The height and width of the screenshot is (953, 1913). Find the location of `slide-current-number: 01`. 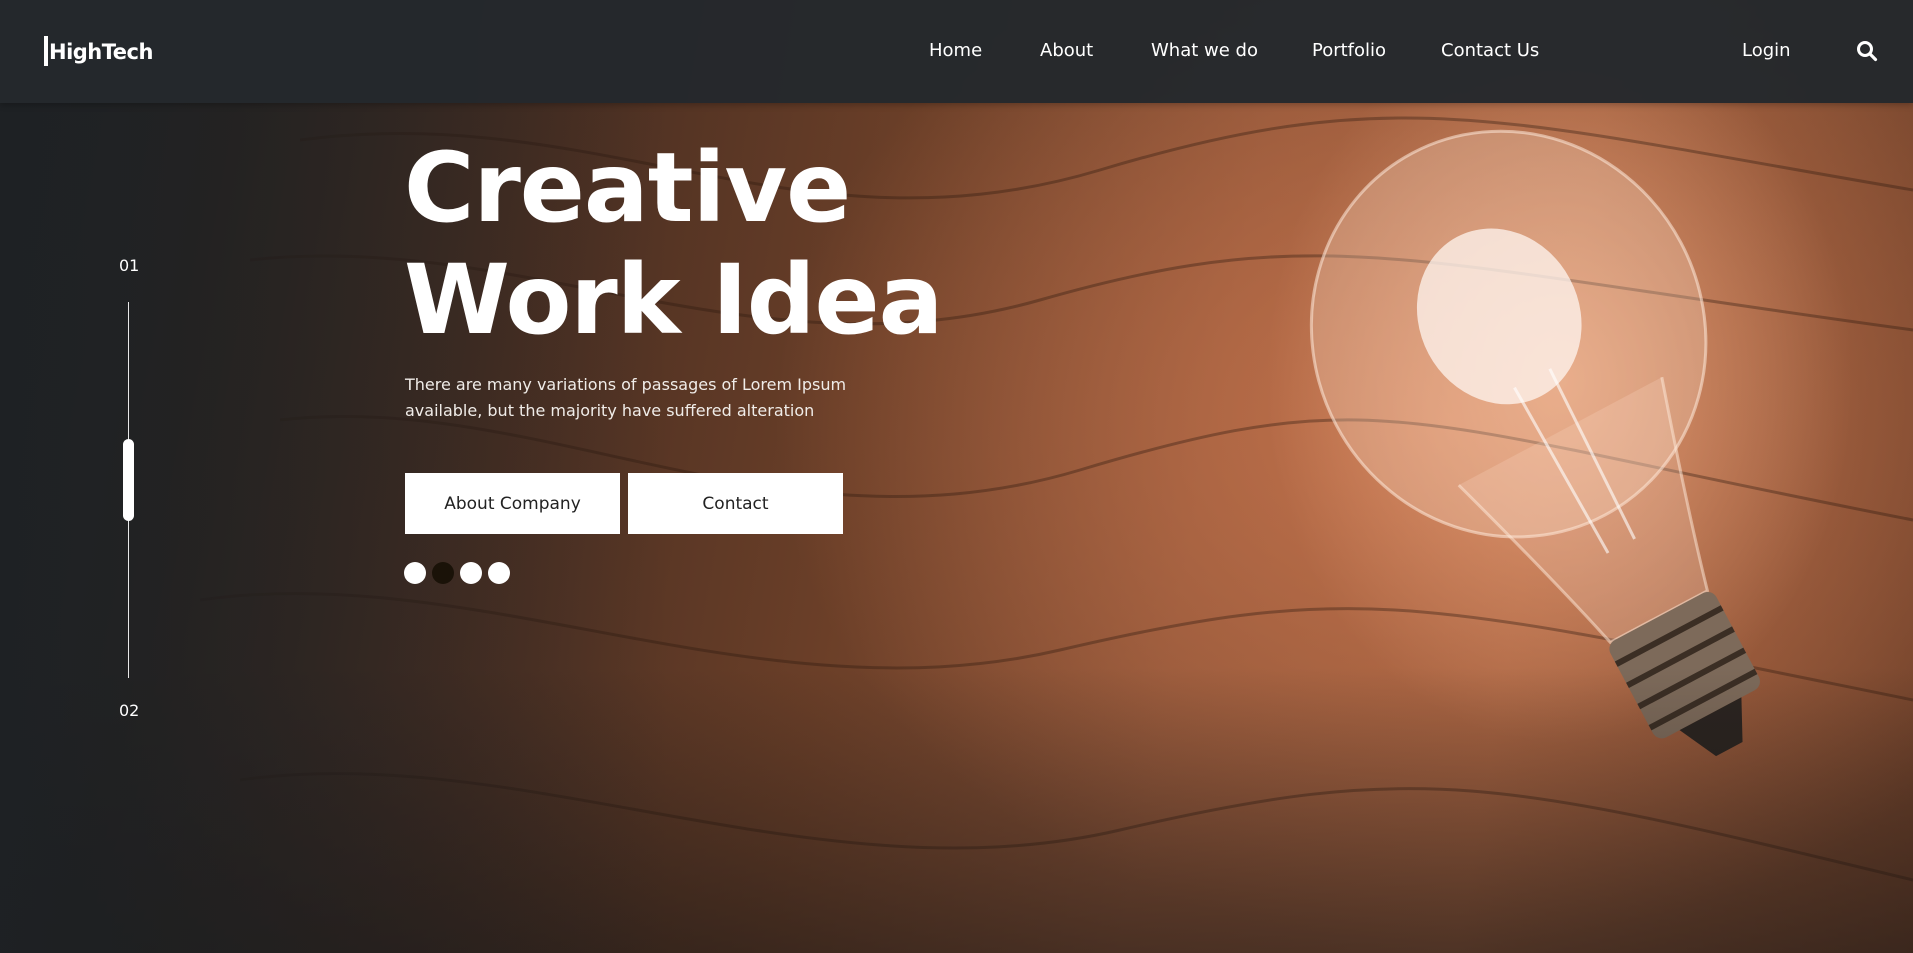

slide-current-number: 01 is located at coordinates (129, 265).